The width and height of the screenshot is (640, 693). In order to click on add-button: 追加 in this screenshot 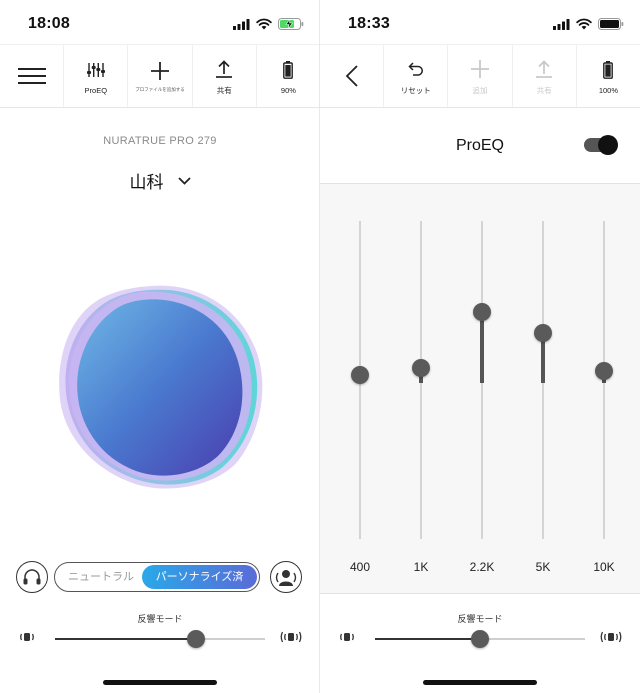, I will do `click(480, 76)`.